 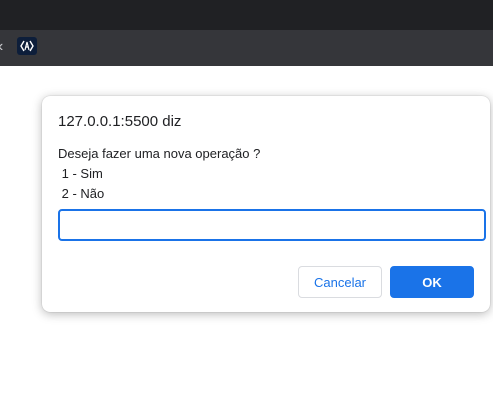 What do you see at coordinates (80, 173) in the screenshot?
I see `dialog-message-line: 1 - Sim` at bounding box center [80, 173].